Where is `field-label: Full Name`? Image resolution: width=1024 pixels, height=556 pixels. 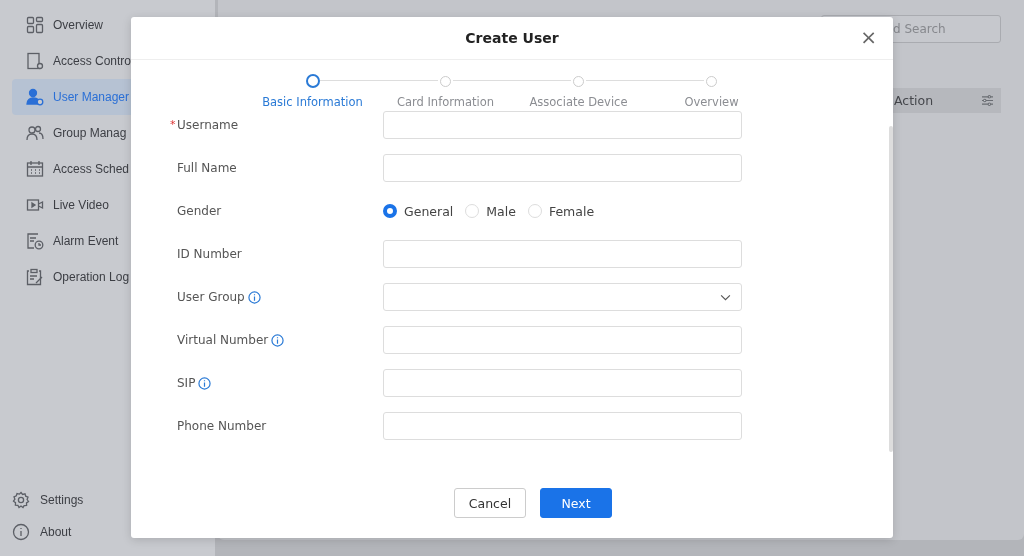 field-label: Full Name is located at coordinates (207, 168).